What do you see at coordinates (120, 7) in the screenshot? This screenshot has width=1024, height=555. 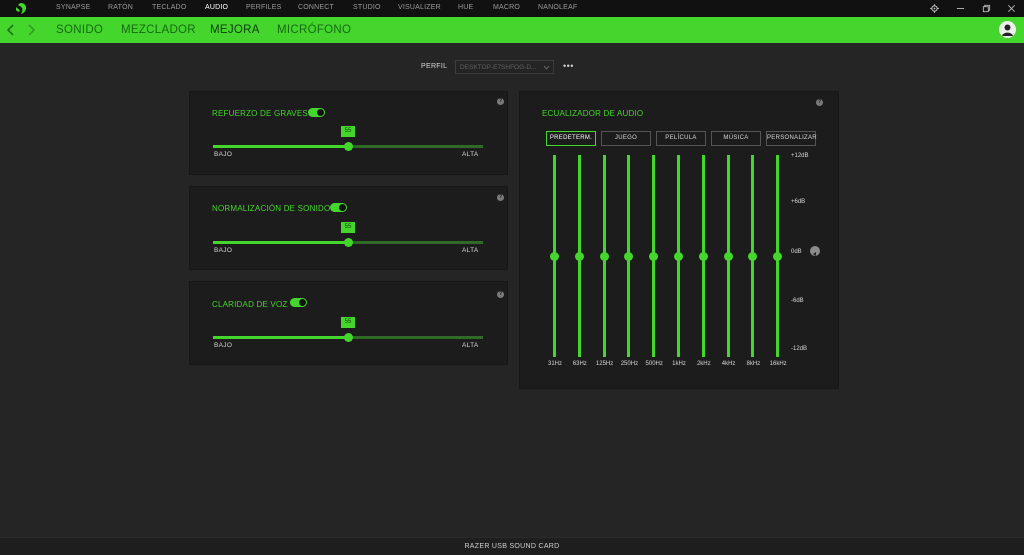 I see `topnav-item-raton: RATÓN` at bounding box center [120, 7].